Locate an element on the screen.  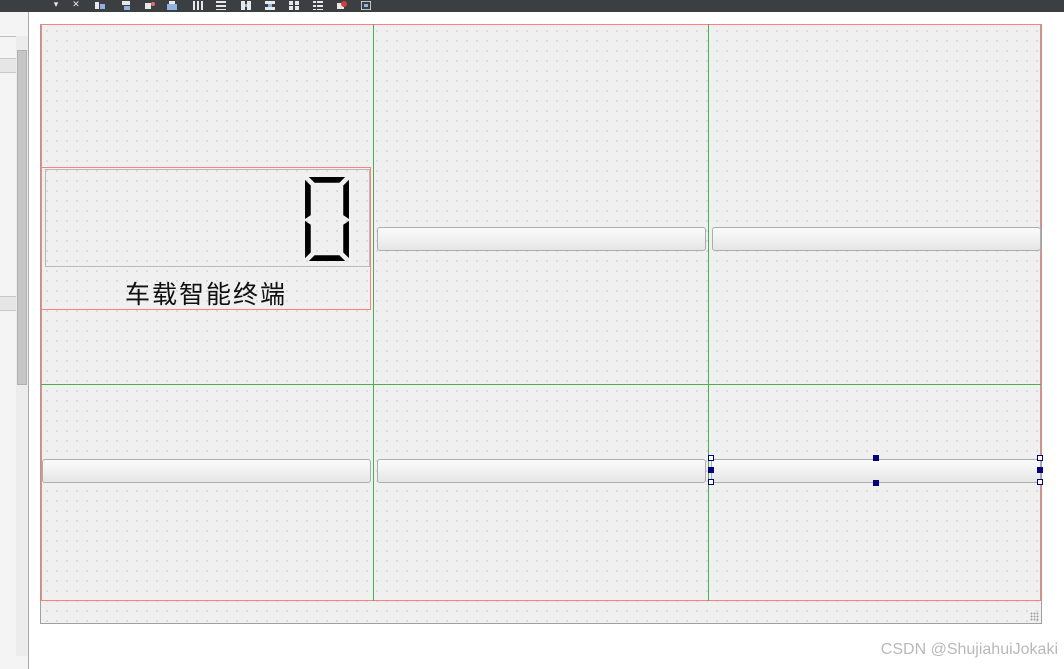
layout-vertical-icon is located at coordinates (126, 5).